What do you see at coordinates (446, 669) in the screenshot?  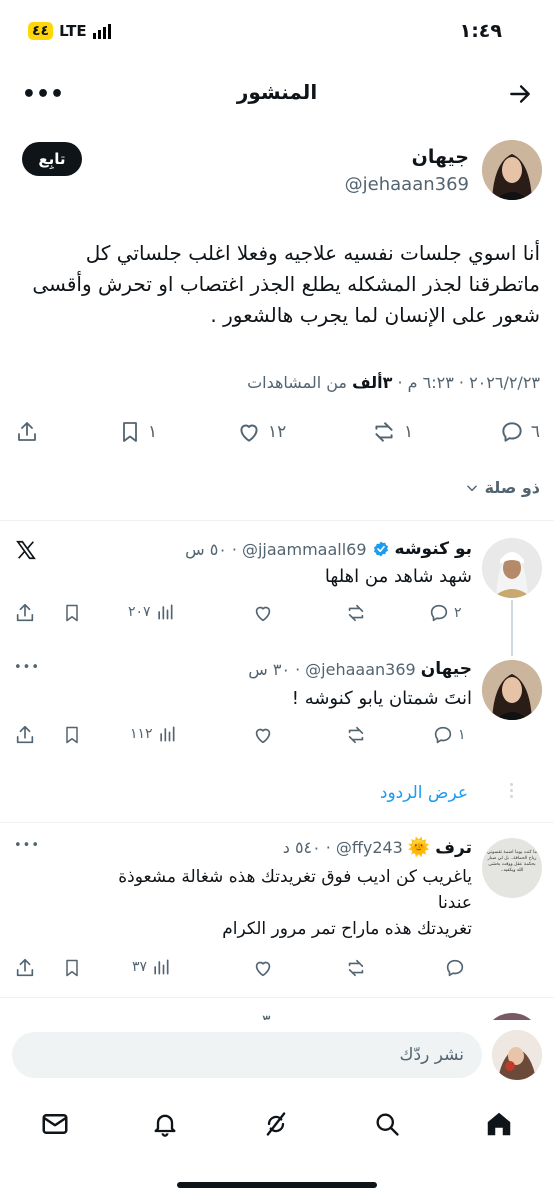 I see `reply-author-name: جيهان` at bounding box center [446, 669].